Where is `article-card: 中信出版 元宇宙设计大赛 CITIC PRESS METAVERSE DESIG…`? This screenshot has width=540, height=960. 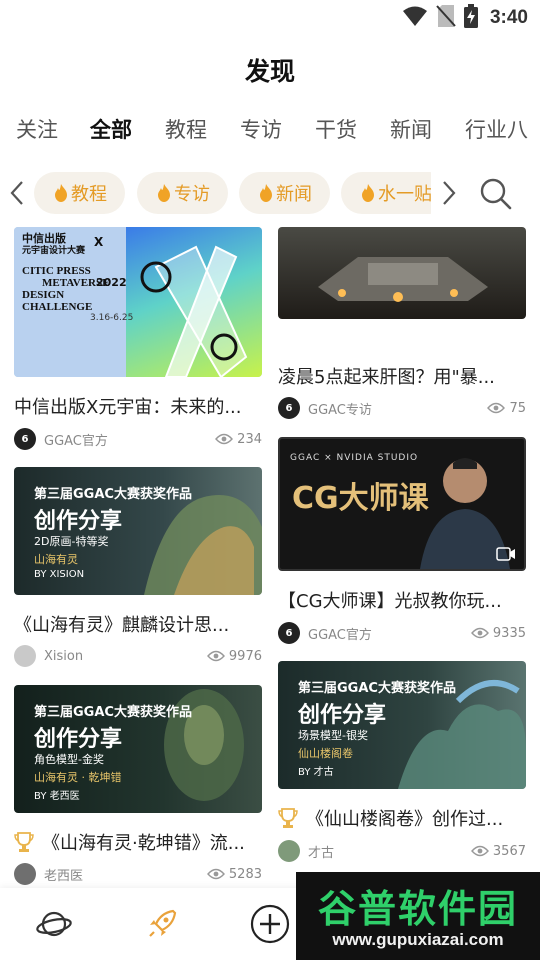 article-card: 中信出版 元宇宙设计大赛 CITIC PRESS METAVERSE DESIG… is located at coordinates (138, 342).